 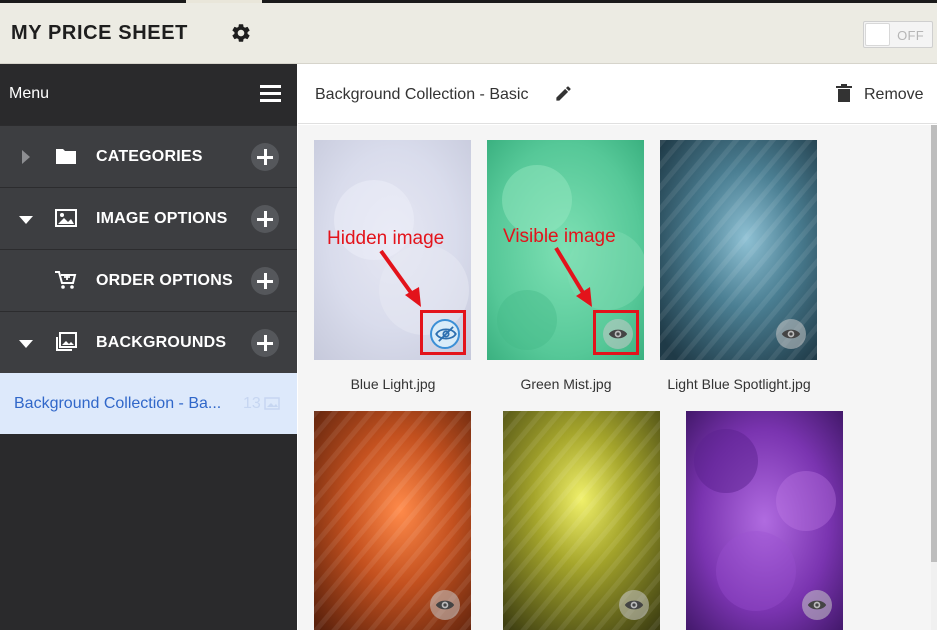 I want to click on add-category-button, so click(x=265, y=157).